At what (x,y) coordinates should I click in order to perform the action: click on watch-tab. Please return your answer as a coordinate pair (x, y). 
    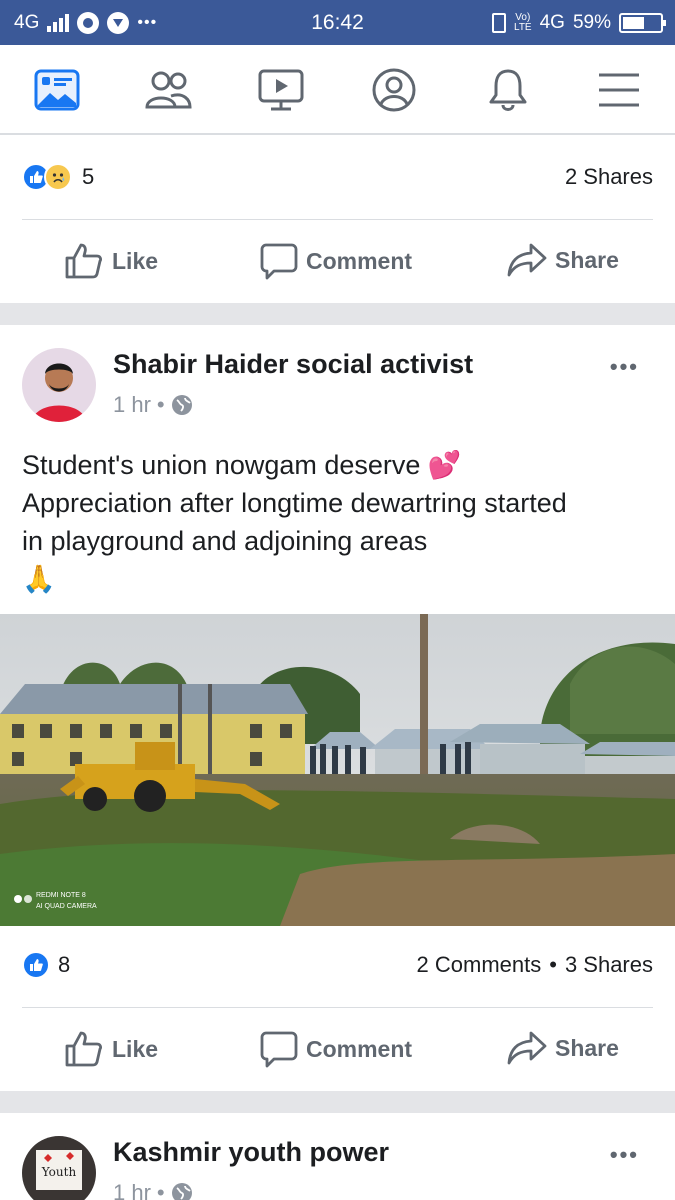
    Looking at the image, I should click on (281, 90).